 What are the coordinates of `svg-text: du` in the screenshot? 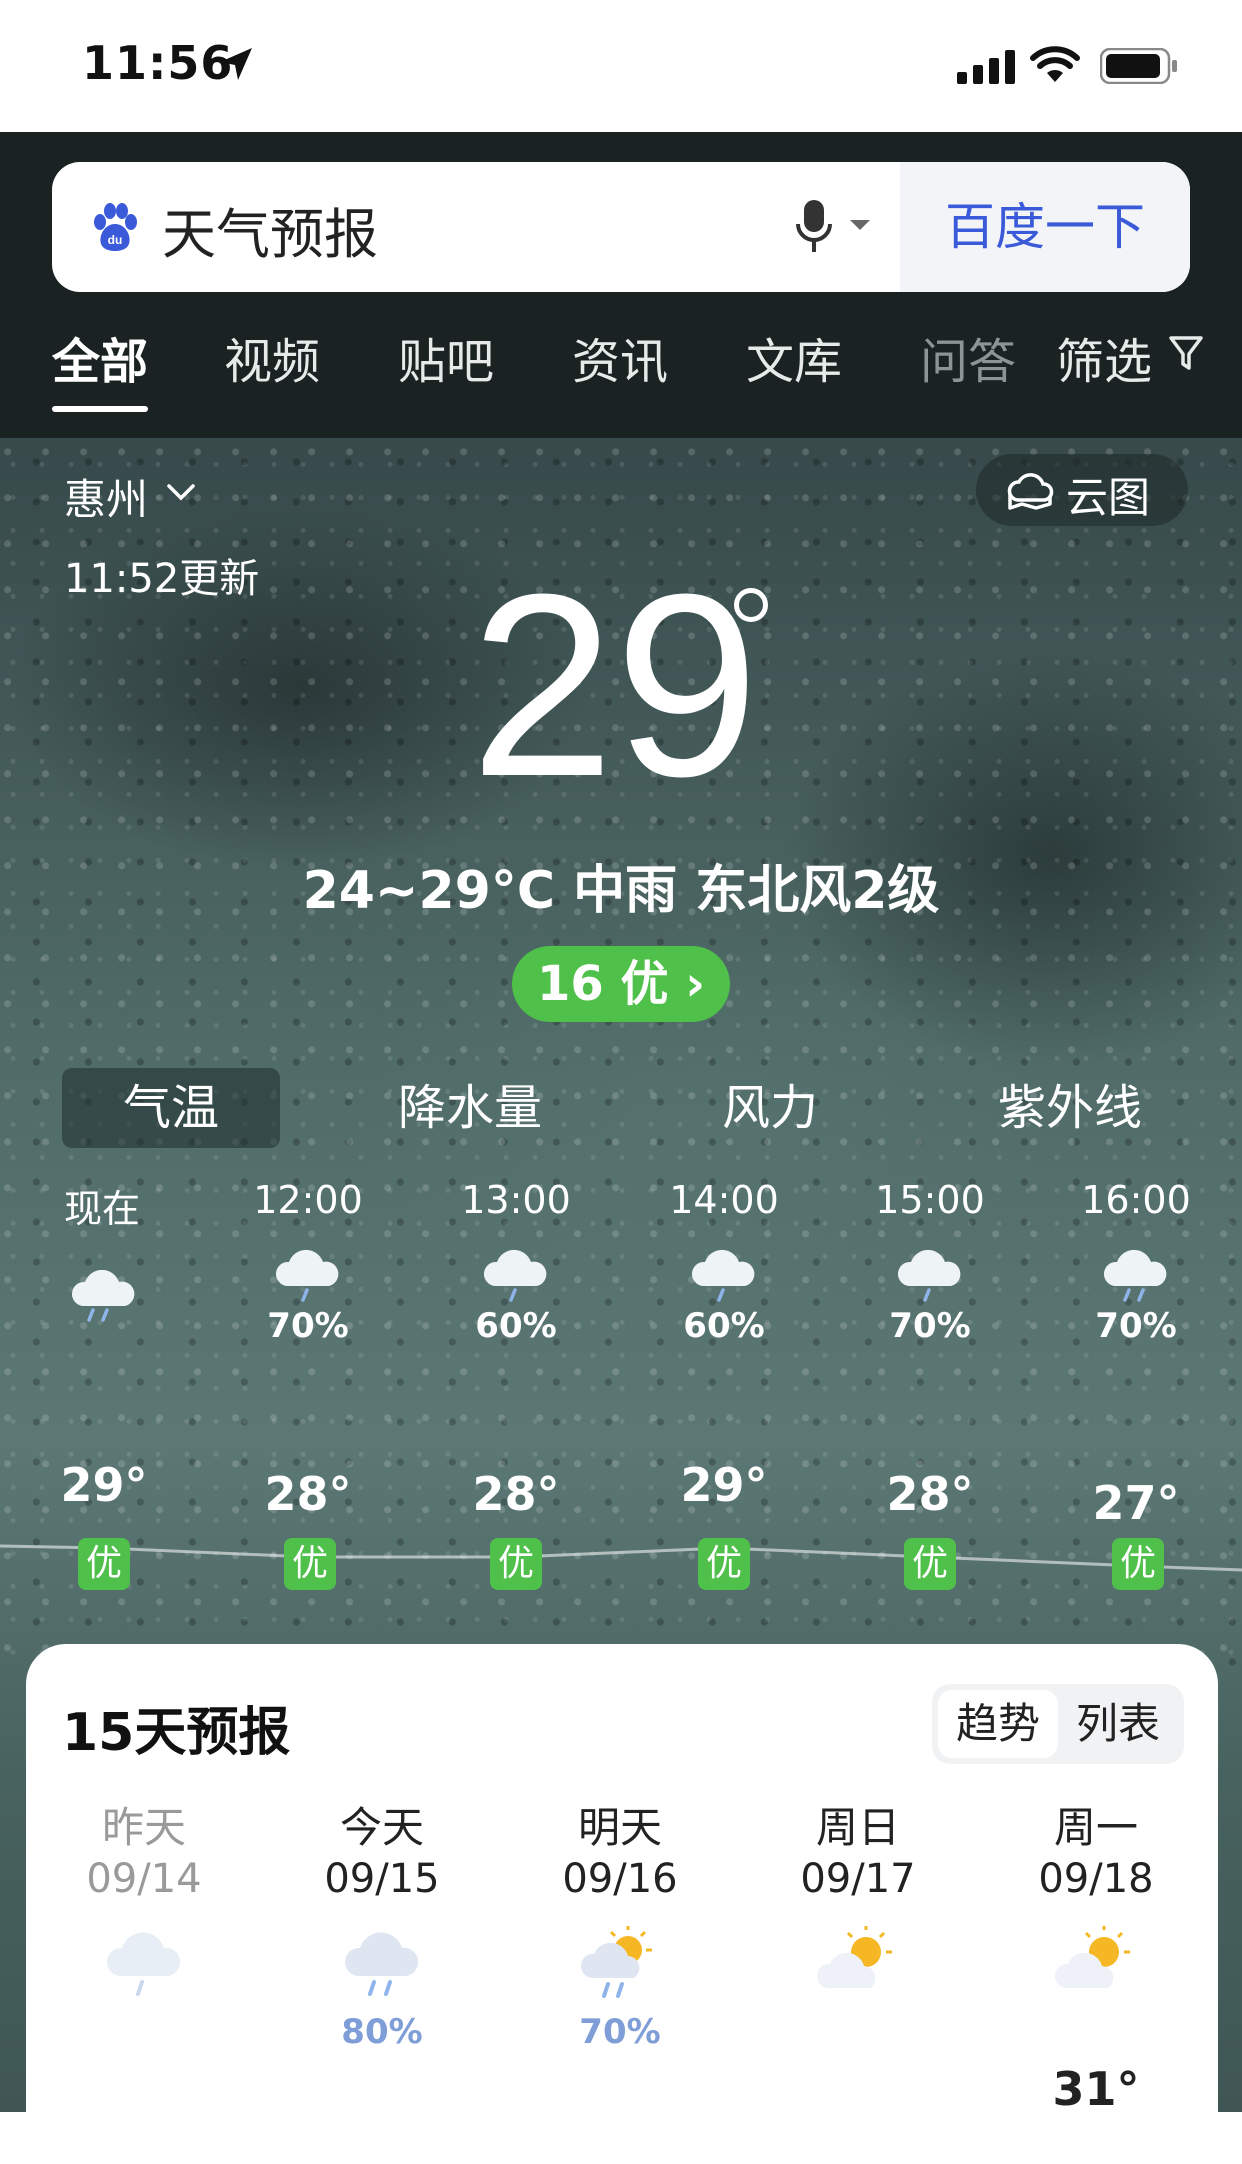 It's located at (115, 240).